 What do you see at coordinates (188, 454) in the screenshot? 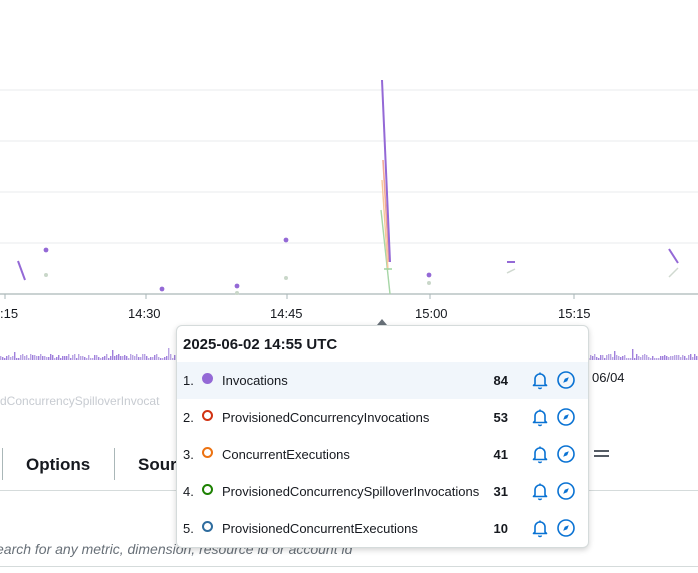
I see `row-rank: 3.` at bounding box center [188, 454].